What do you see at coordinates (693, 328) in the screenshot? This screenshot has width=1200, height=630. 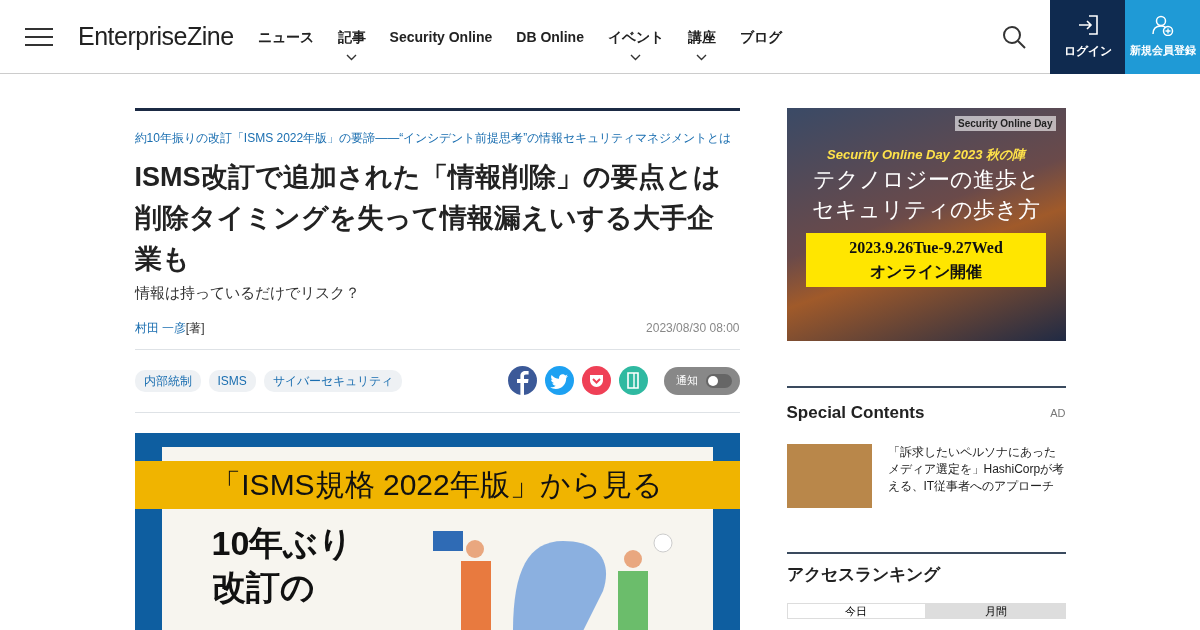 I see `publish-date: 2023/08/30 08:00` at bounding box center [693, 328].